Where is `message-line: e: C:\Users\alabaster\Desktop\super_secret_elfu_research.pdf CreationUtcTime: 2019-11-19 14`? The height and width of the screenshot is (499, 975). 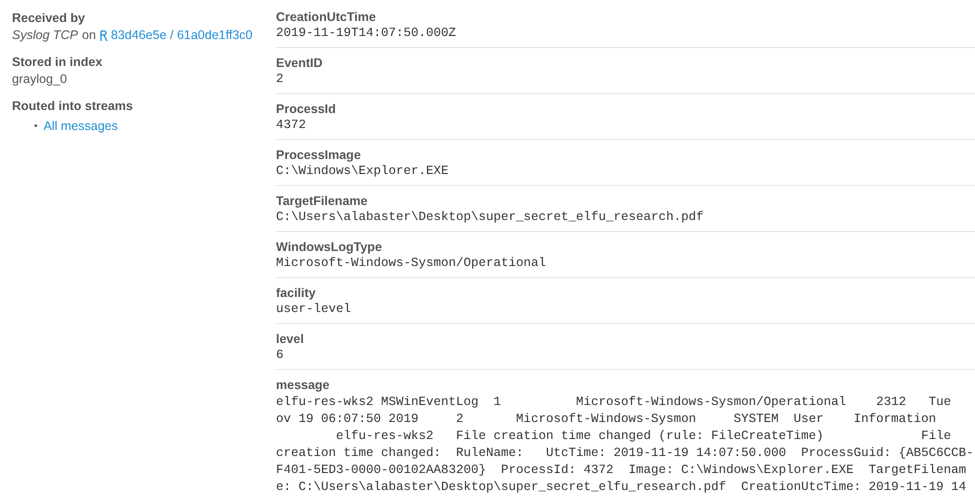
message-line: e: C:\Users\alabaster\Desktop\super_secret_elfu_research.pdf CreationUtcTime: 2019-11-19 14 is located at coordinates (622, 487).